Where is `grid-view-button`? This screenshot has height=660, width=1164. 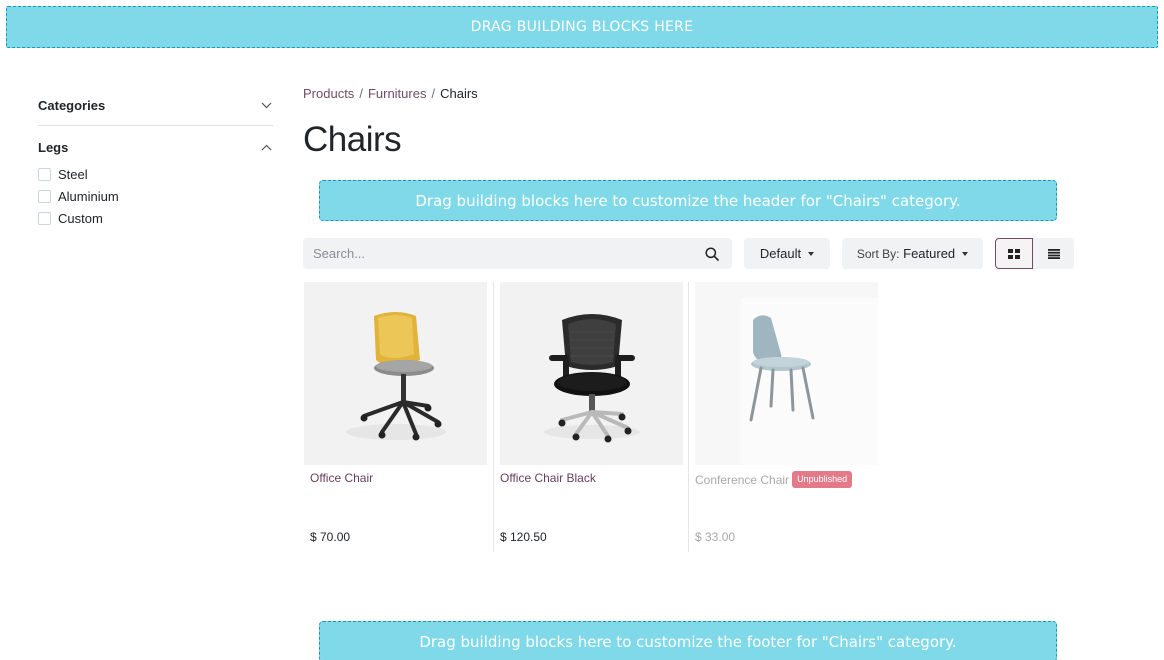
grid-view-button is located at coordinates (1014, 253).